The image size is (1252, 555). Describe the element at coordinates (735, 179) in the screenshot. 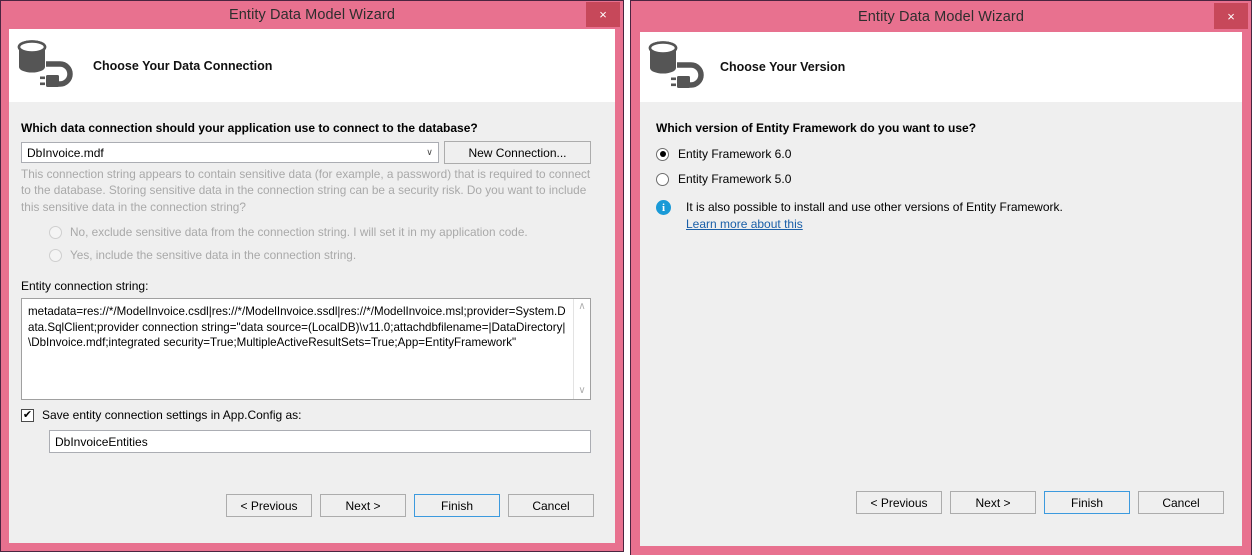

I see `version-option-ef5-label: Entity Framework 5.0` at that location.